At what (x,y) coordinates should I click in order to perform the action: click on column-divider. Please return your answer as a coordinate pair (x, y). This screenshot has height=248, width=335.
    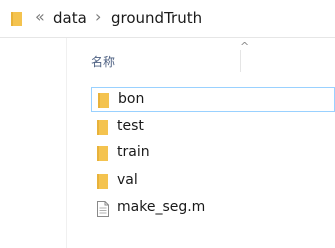
    Looking at the image, I should click on (240, 61).